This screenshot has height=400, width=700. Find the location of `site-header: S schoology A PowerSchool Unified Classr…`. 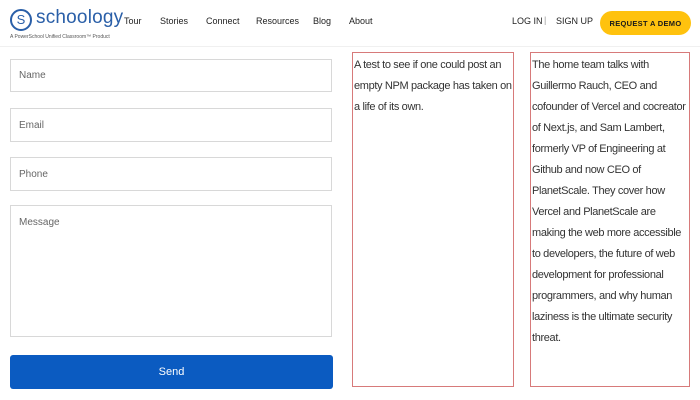

site-header: S schoology A PowerSchool Unified Classr… is located at coordinates (350, 23).